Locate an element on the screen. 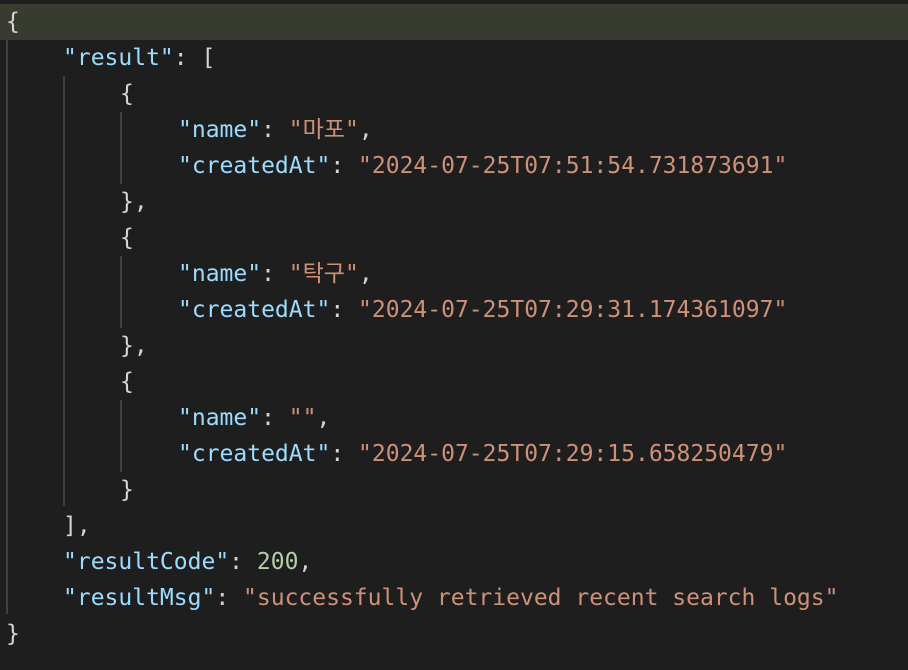 Image resolution: width=908 pixels, height=670 pixels. code-line: "result": [ is located at coordinates (454, 58).